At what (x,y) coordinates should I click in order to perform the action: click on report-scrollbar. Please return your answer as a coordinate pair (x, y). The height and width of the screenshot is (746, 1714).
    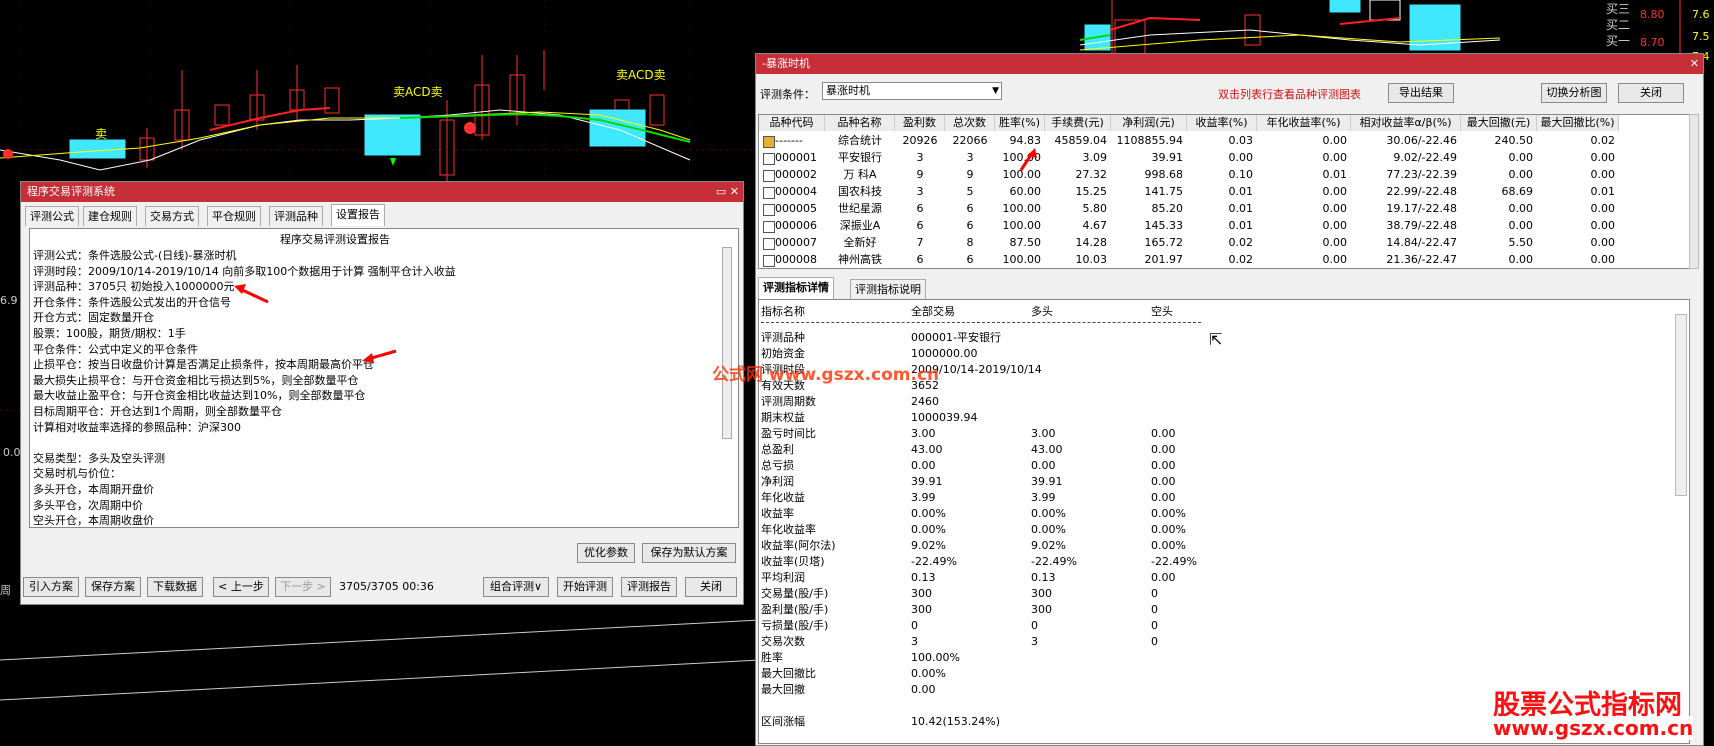
    Looking at the image, I should click on (727, 343).